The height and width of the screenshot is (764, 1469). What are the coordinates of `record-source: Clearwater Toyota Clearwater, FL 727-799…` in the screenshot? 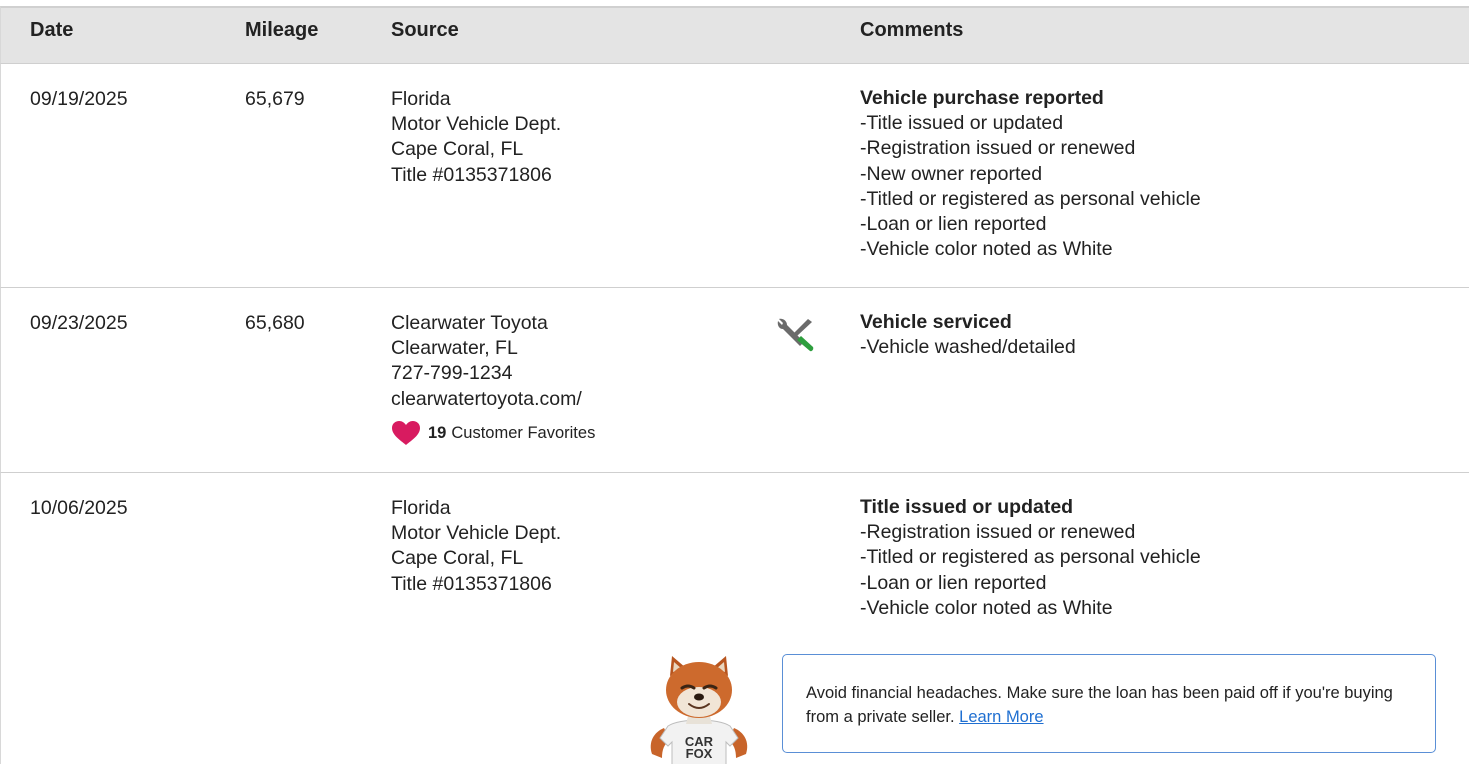 It's located at (493, 378).